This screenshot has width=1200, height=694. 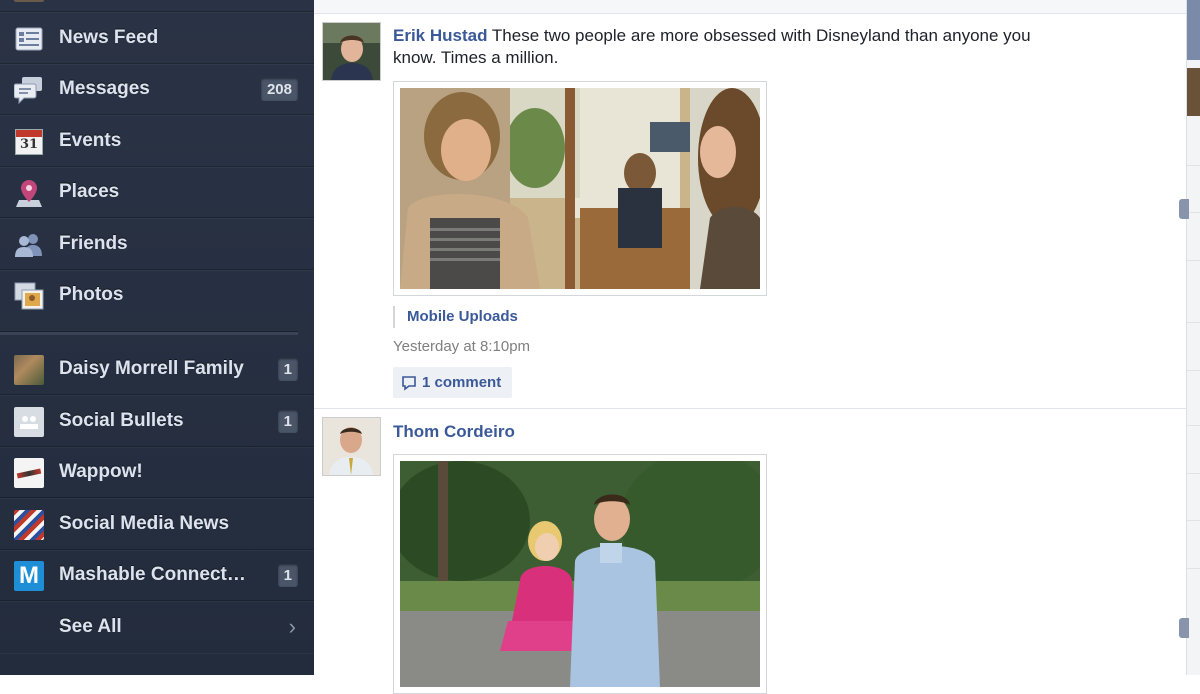 I want to click on sidebar-item-friends: Friends, so click(x=157, y=244).